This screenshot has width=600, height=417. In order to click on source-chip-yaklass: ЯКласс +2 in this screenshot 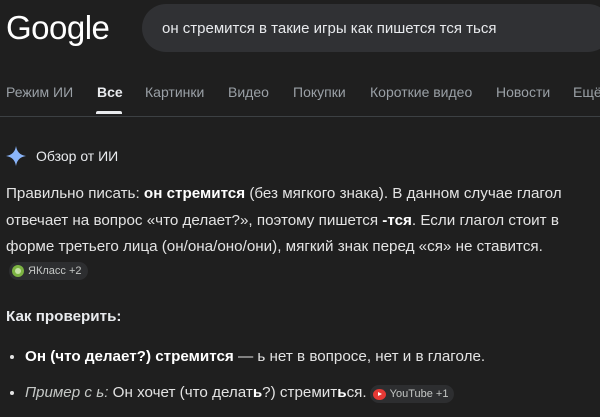, I will do `click(48, 270)`.